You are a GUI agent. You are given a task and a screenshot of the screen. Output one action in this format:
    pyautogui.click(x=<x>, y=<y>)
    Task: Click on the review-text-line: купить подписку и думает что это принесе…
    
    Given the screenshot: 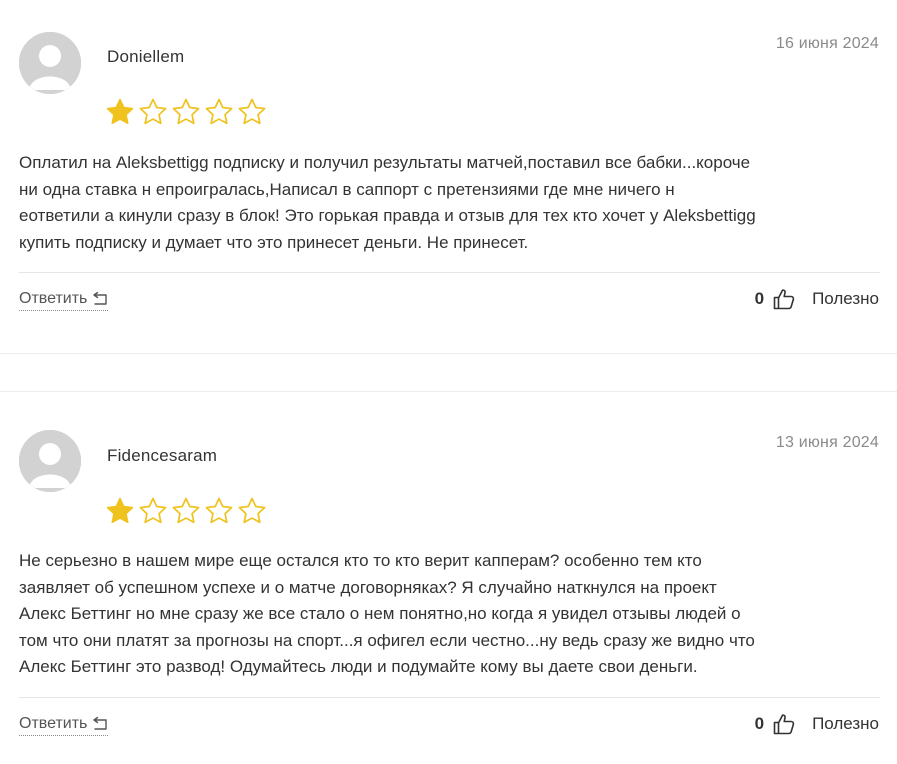 What is the action you would take?
    pyautogui.click(x=274, y=242)
    